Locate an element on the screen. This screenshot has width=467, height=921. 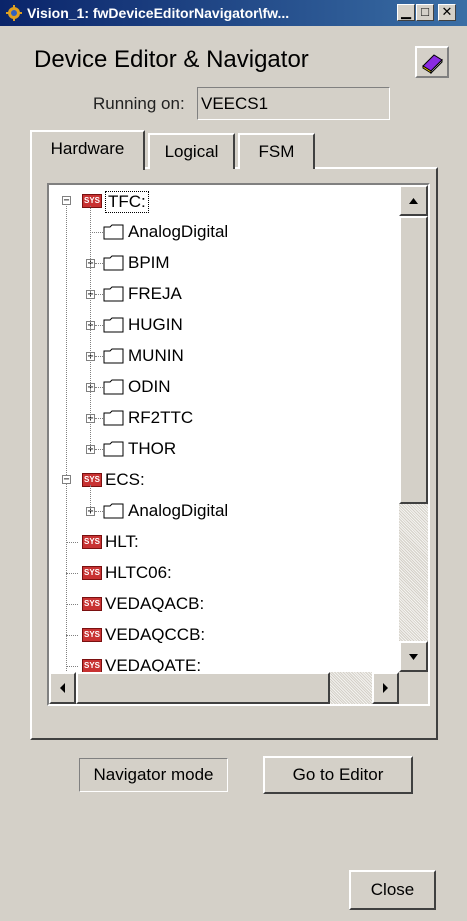
tree-system-node: SYS VEDAQACB: is located at coordinates (224, 609).